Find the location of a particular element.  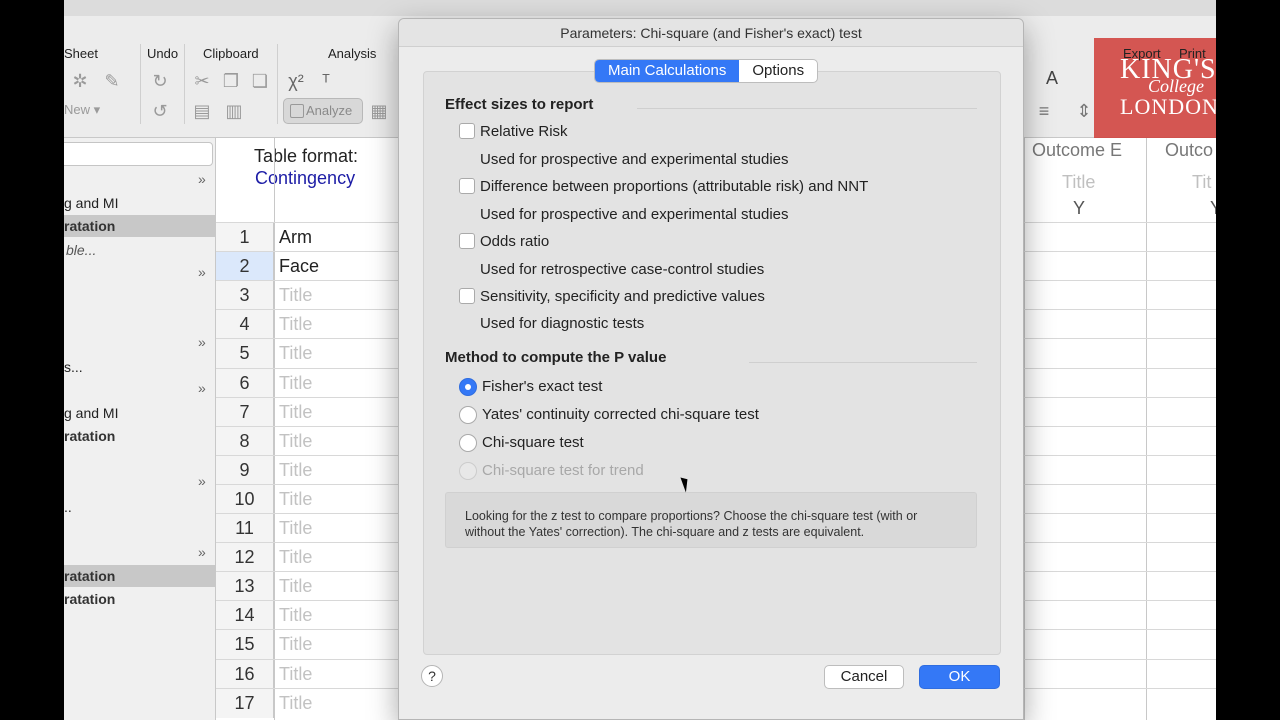

analyze-button: Analyze is located at coordinates (323, 111).